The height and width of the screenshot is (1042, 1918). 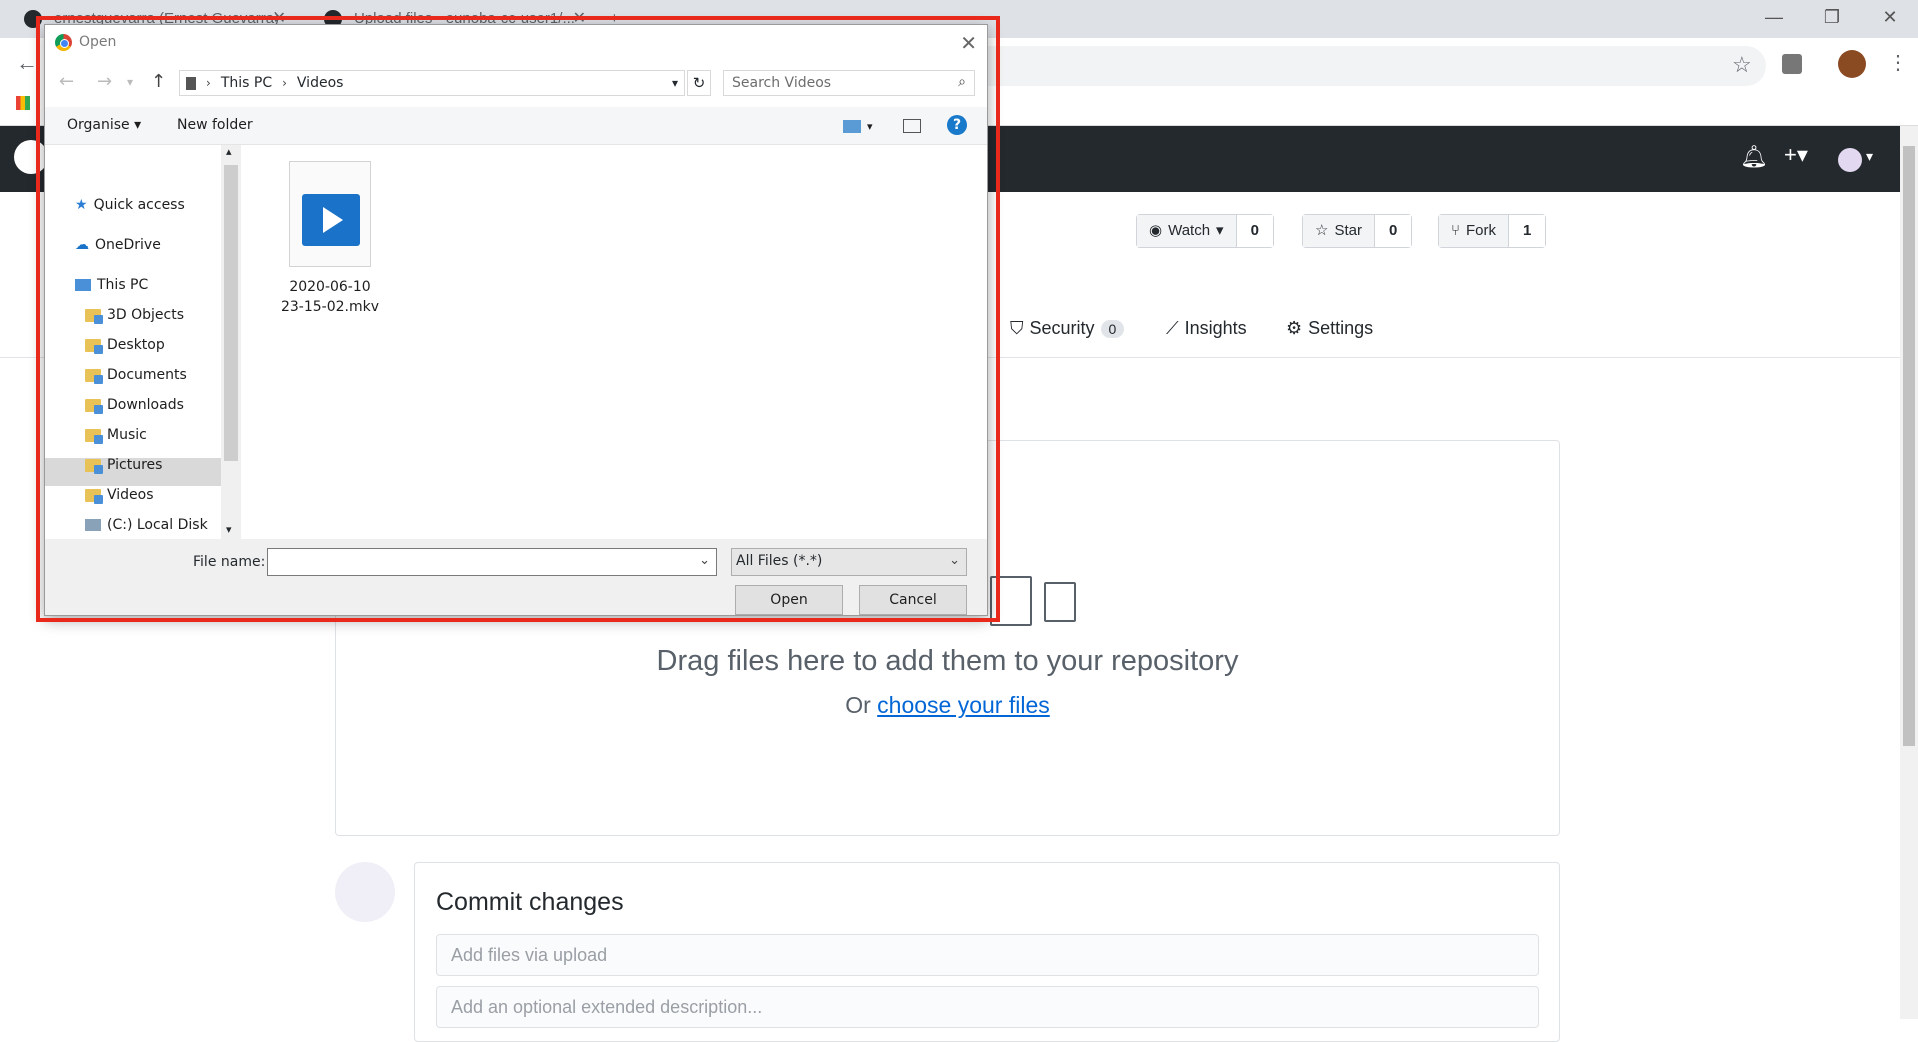 What do you see at coordinates (1254, 231) in the screenshot?
I see `watch-count: 0` at bounding box center [1254, 231].